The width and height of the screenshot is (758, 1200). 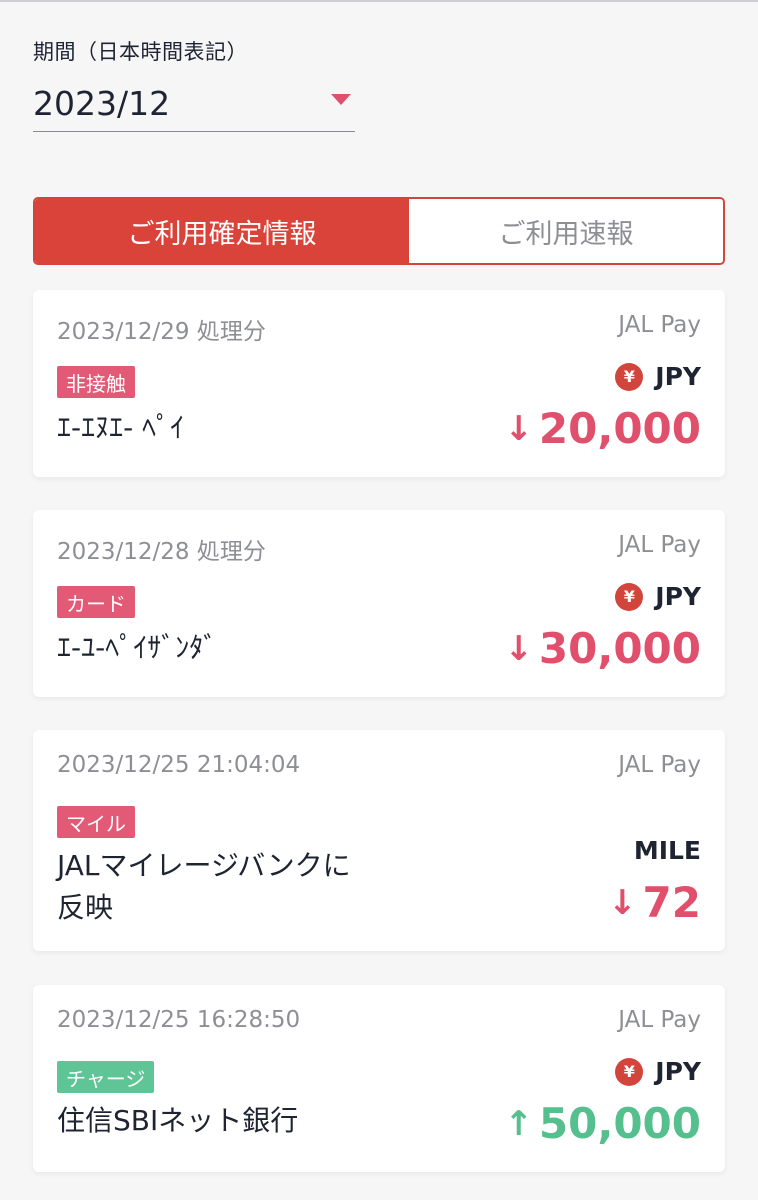 I want to click on merchant-name: 住信SBIネット銀行, so click(x=178, y=1120).